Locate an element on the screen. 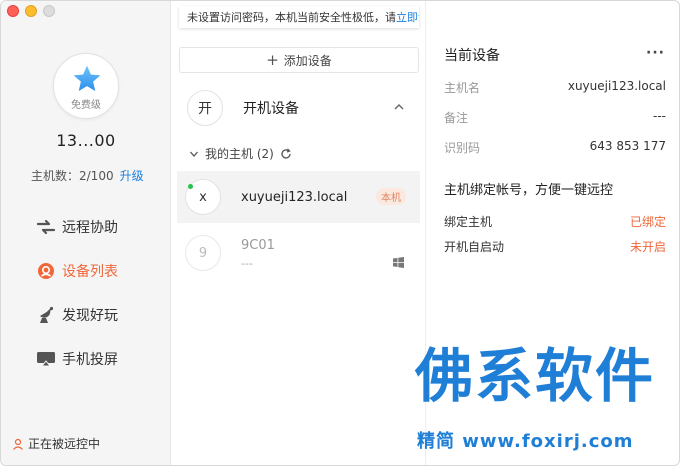  device-badge: x is located at coordinates (203, 197).